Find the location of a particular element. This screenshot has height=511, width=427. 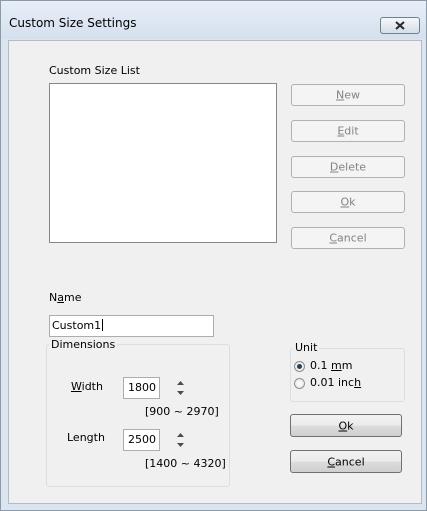

title-bar: Custom Size Settings is located at coordinates (213, 20).